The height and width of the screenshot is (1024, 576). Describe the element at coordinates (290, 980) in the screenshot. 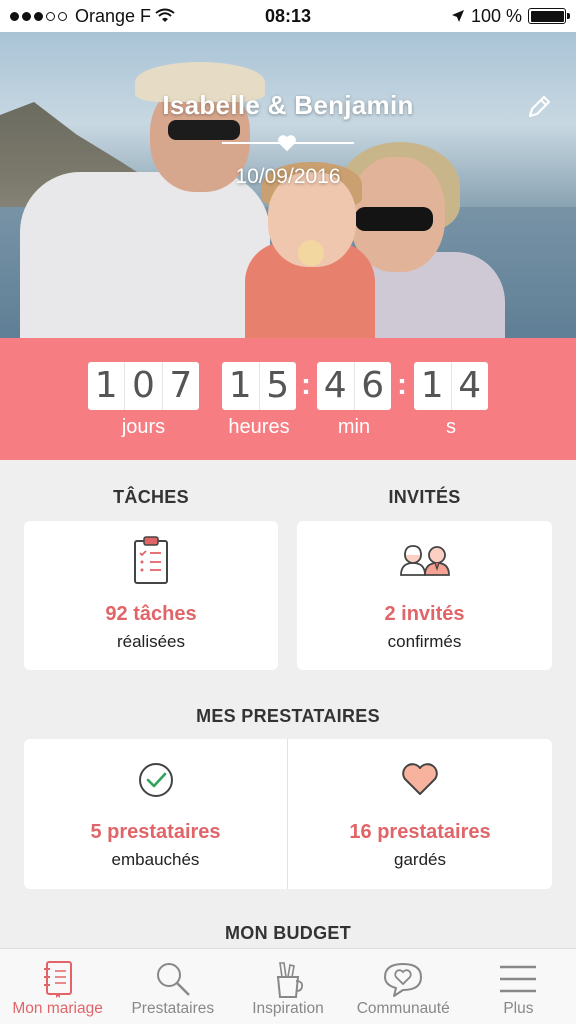

I see `pencil-cup-icon` at that location.